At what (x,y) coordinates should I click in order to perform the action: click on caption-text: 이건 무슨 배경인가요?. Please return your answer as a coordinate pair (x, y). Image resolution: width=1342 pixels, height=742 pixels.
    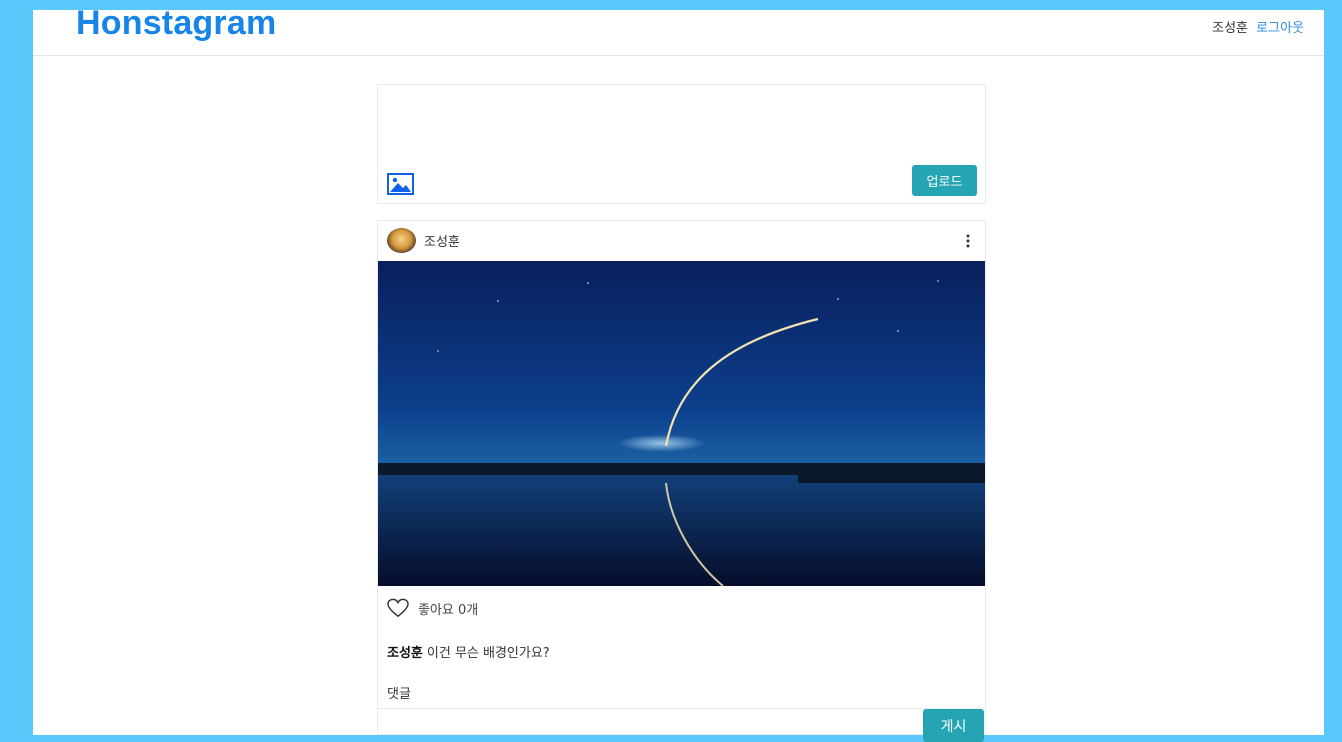
    Looking at the image, I should click on (488, 653).